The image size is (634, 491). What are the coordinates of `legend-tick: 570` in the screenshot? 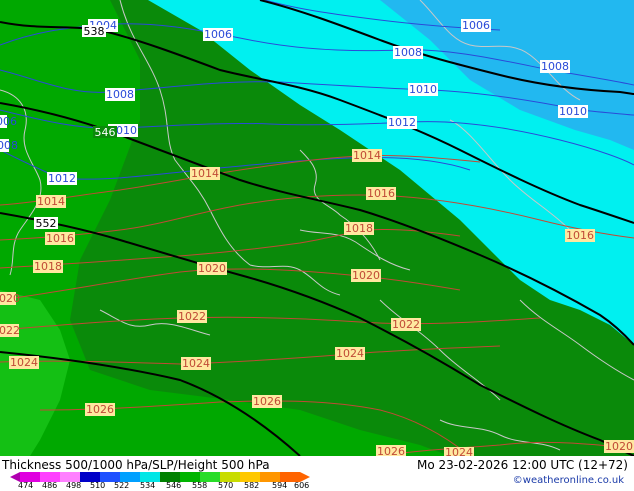 It's located at (226, 485).